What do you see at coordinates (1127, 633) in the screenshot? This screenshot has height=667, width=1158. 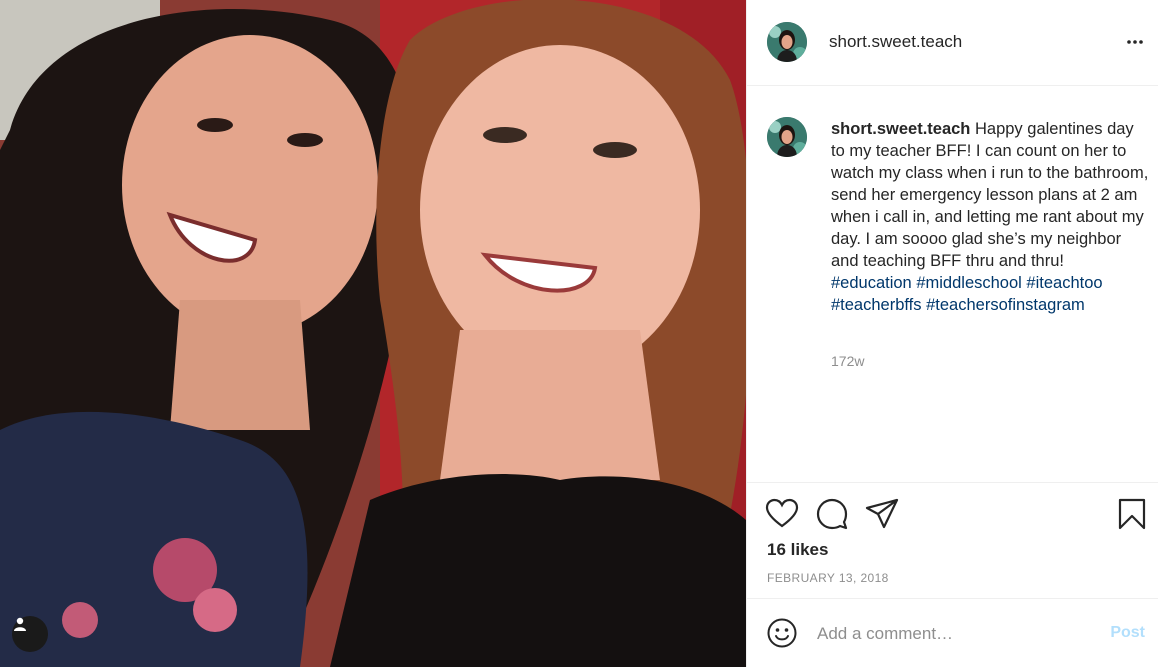 I see `post-comment-button: Post` at bounding box center [1127, 633].